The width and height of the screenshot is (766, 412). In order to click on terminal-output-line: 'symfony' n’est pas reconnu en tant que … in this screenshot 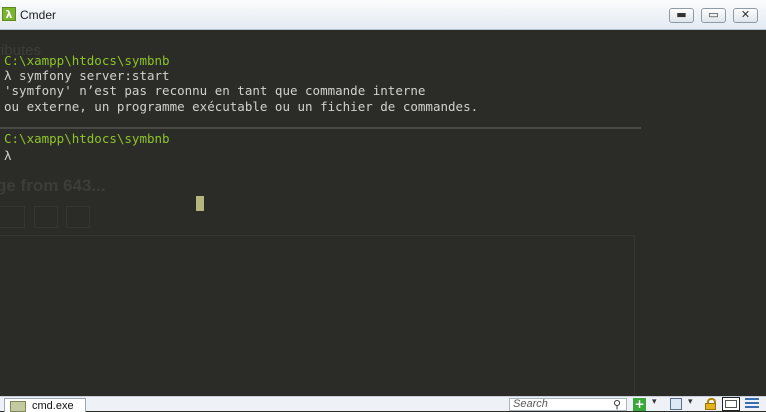, I will do `click(215, 90)`.